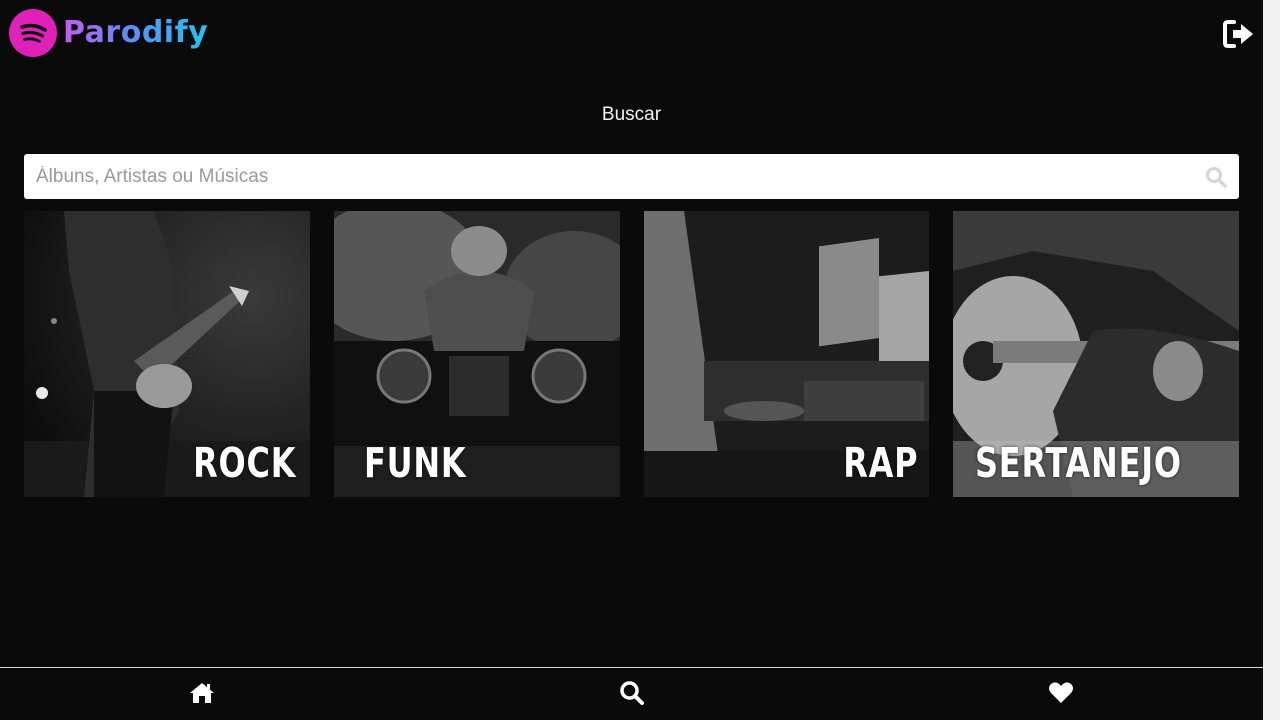 This screenshot has width=1280, height=720. Describe the element at coordinates (415, 463) in the screenshot. I see `genre-label: FUNK` at that location.